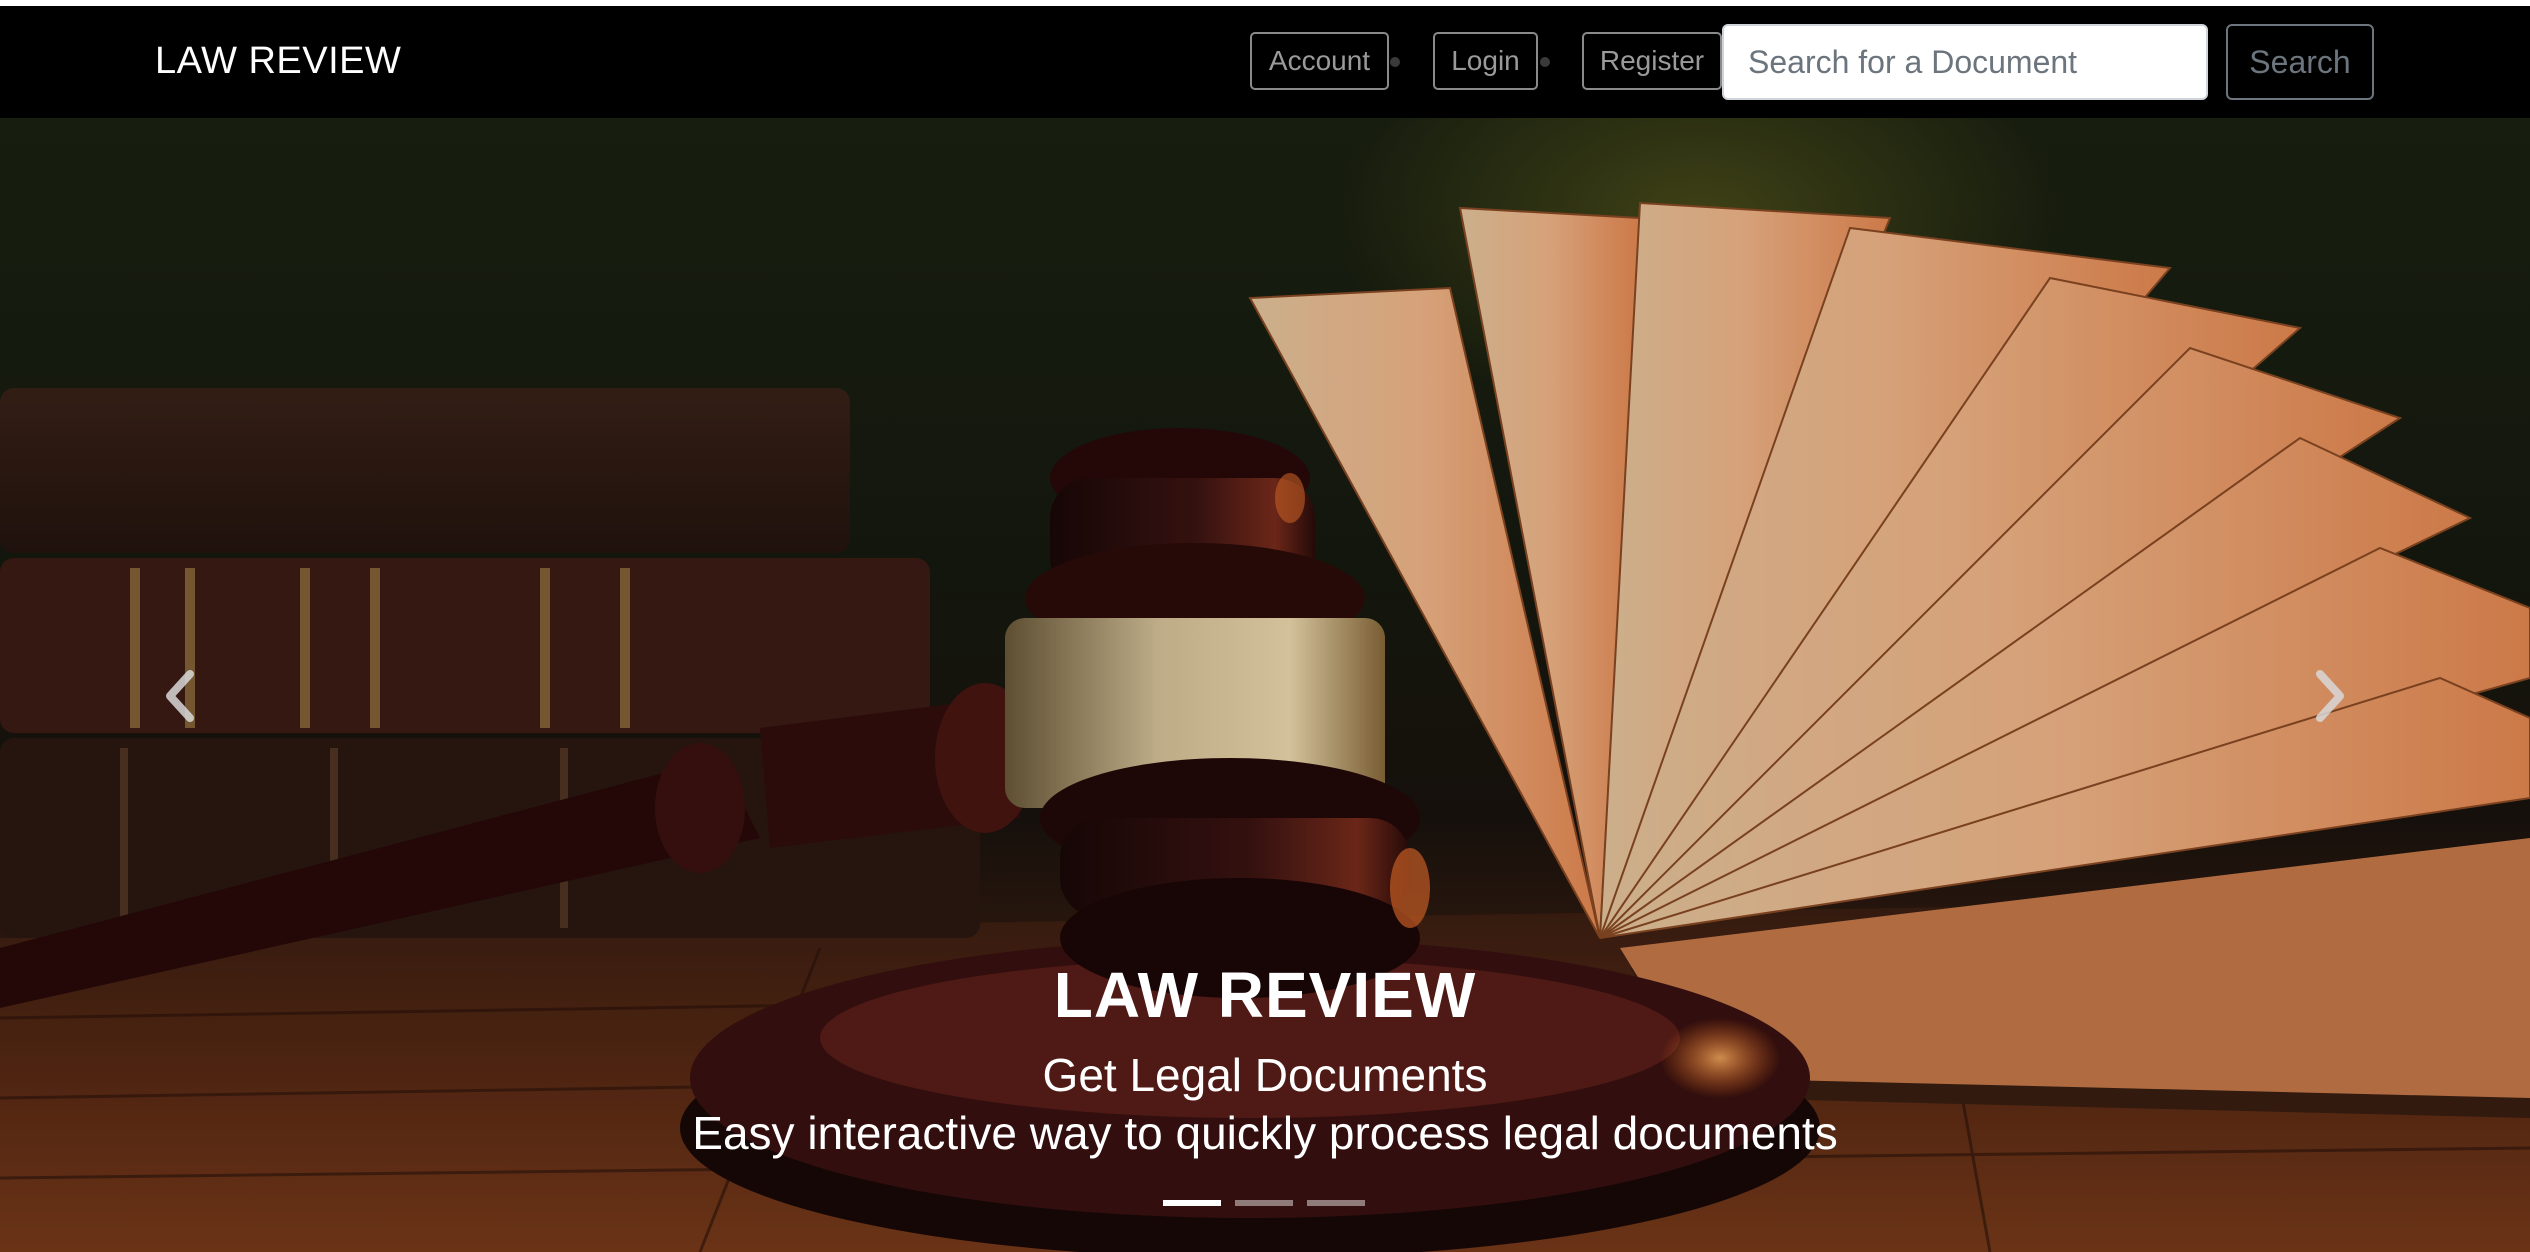 The width and height of the screenshot is (2530, 1252). I want to click on carousel-next-button, so click(2340, 706).